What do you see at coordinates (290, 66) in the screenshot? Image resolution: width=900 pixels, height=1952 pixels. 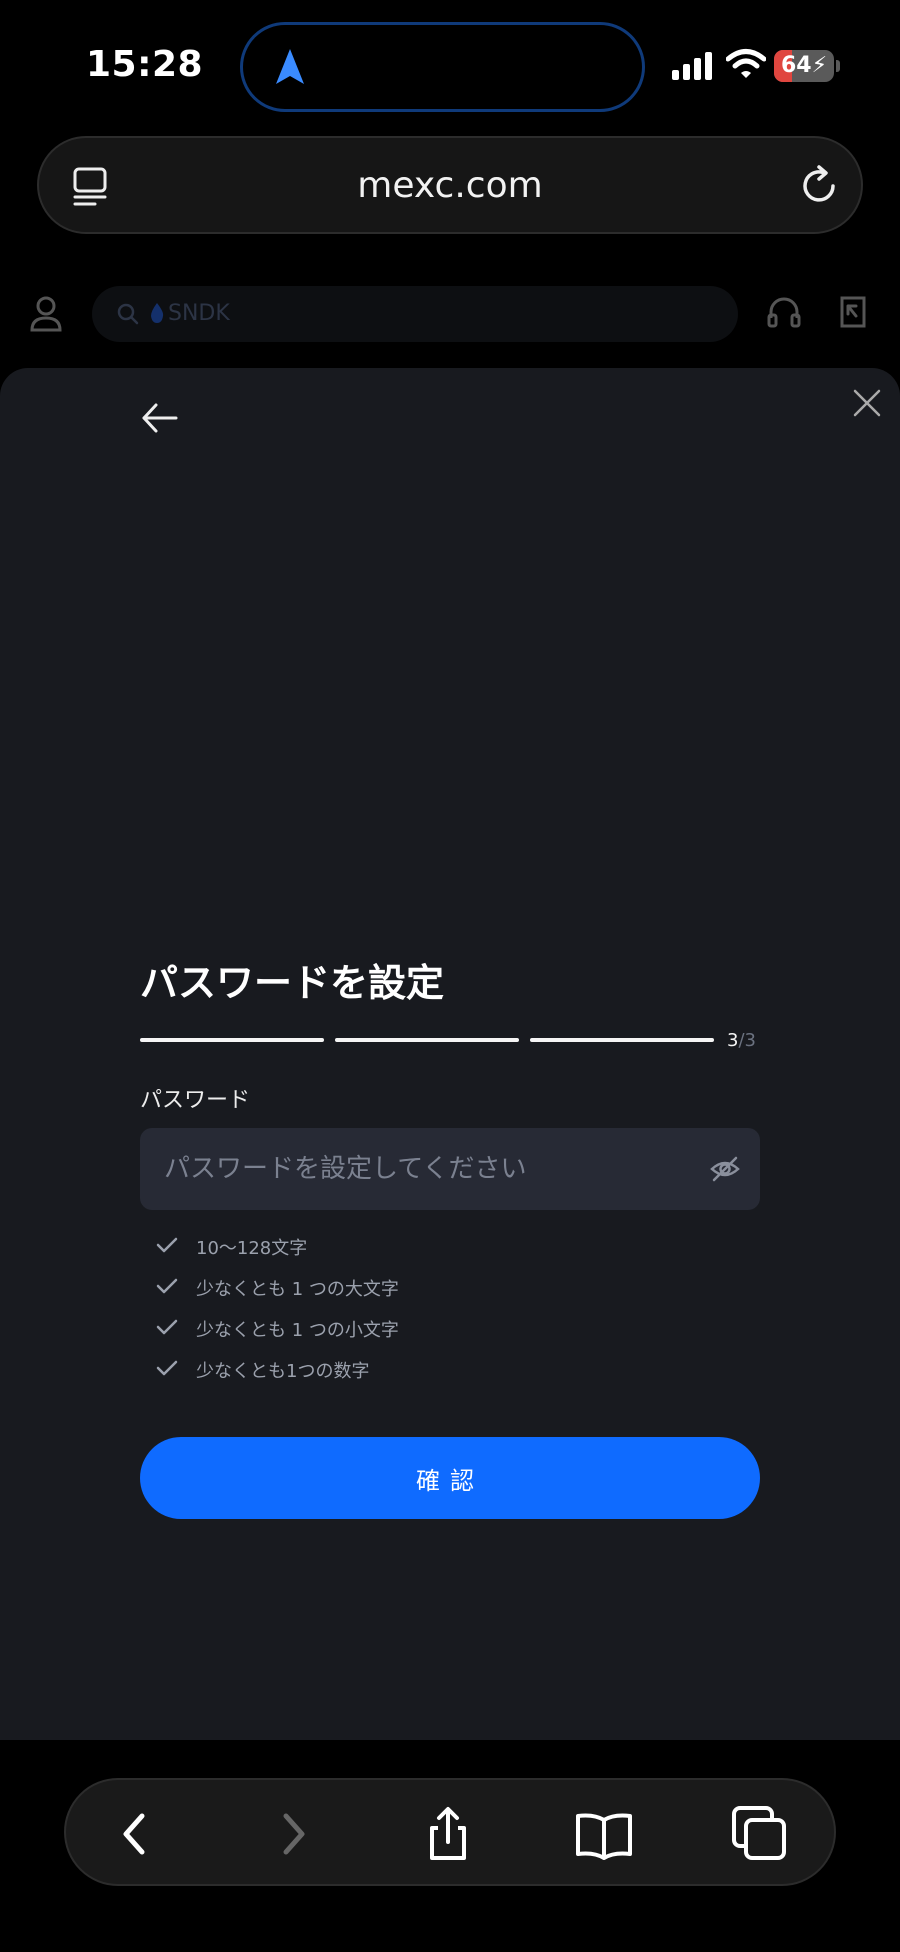 I see `navigation-arrow-icon` at bounding box center [290, 66].